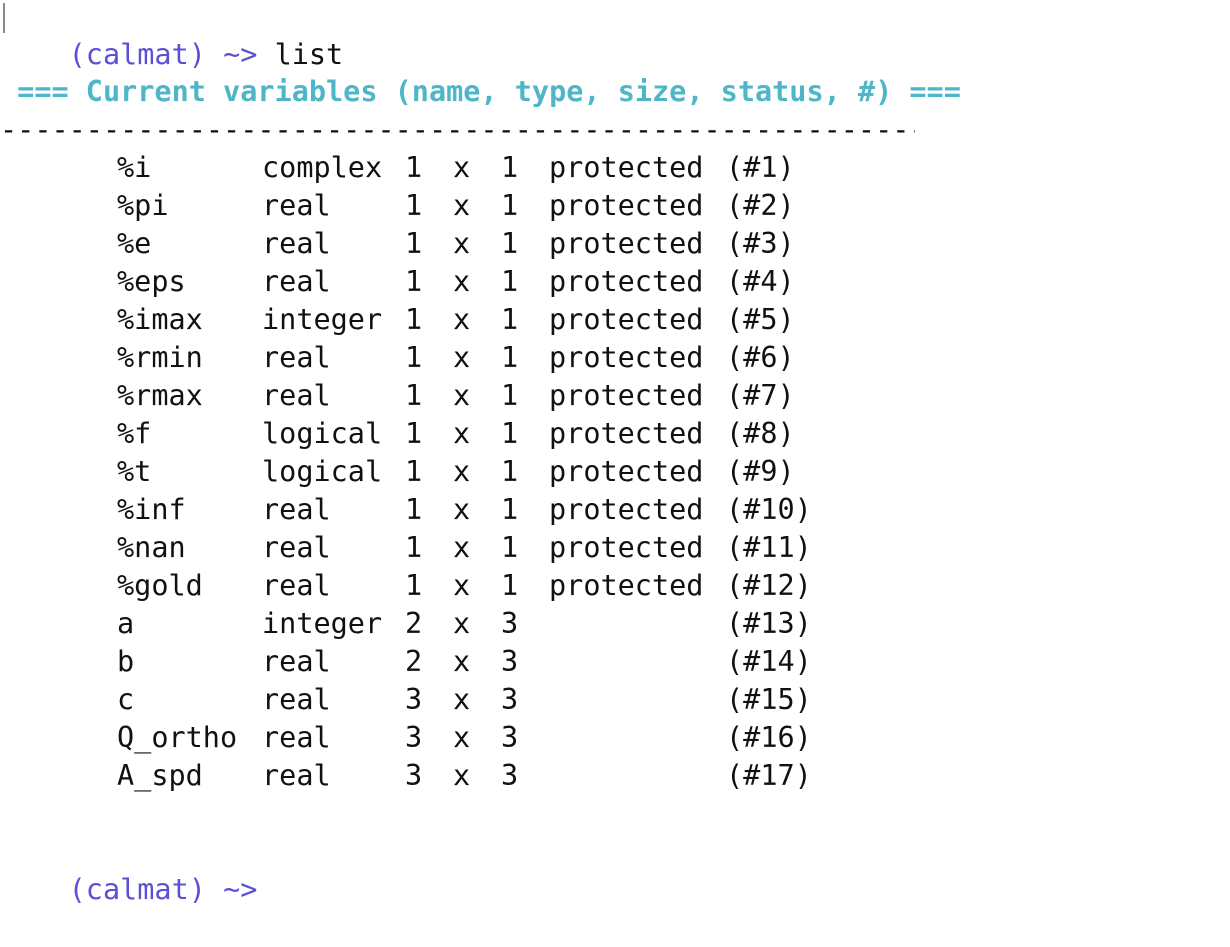  I want to click on variable-name: %inf, so click(151, 509).